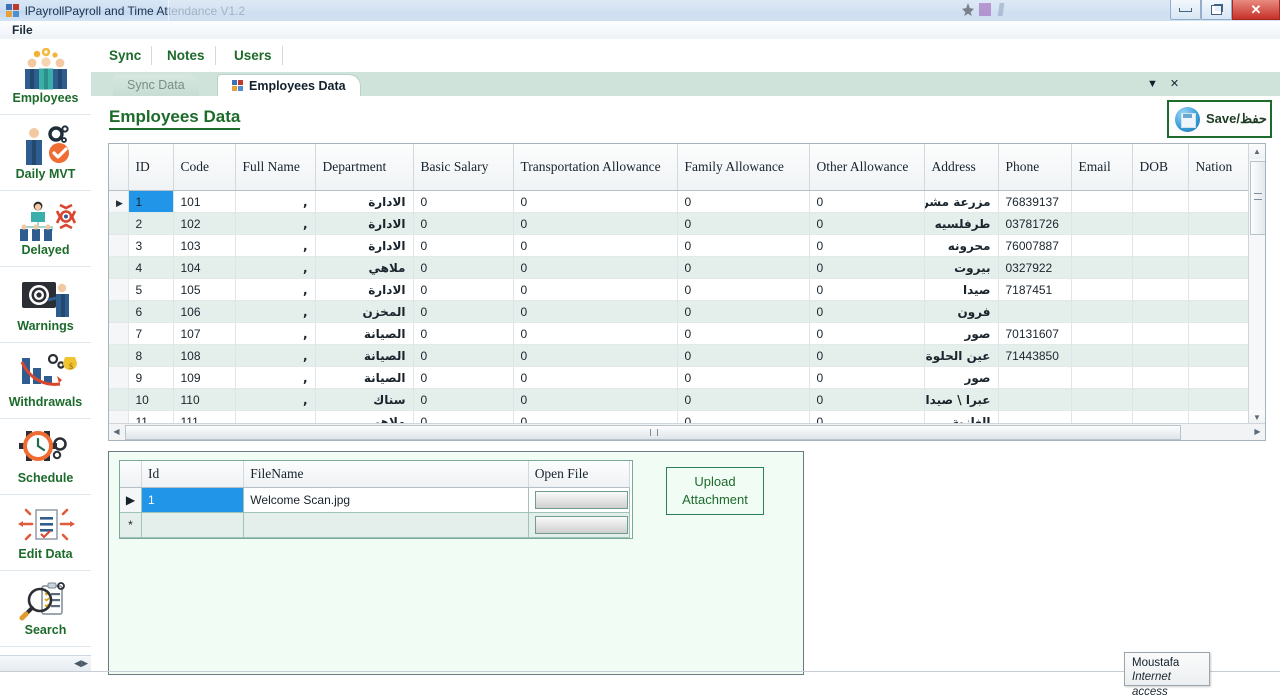 The image size is (1280, 699). What do you see at coordinates (579, 474) in the screenshot?
I see `column-header-open-file: Open File` at bounding box center [579, 474].